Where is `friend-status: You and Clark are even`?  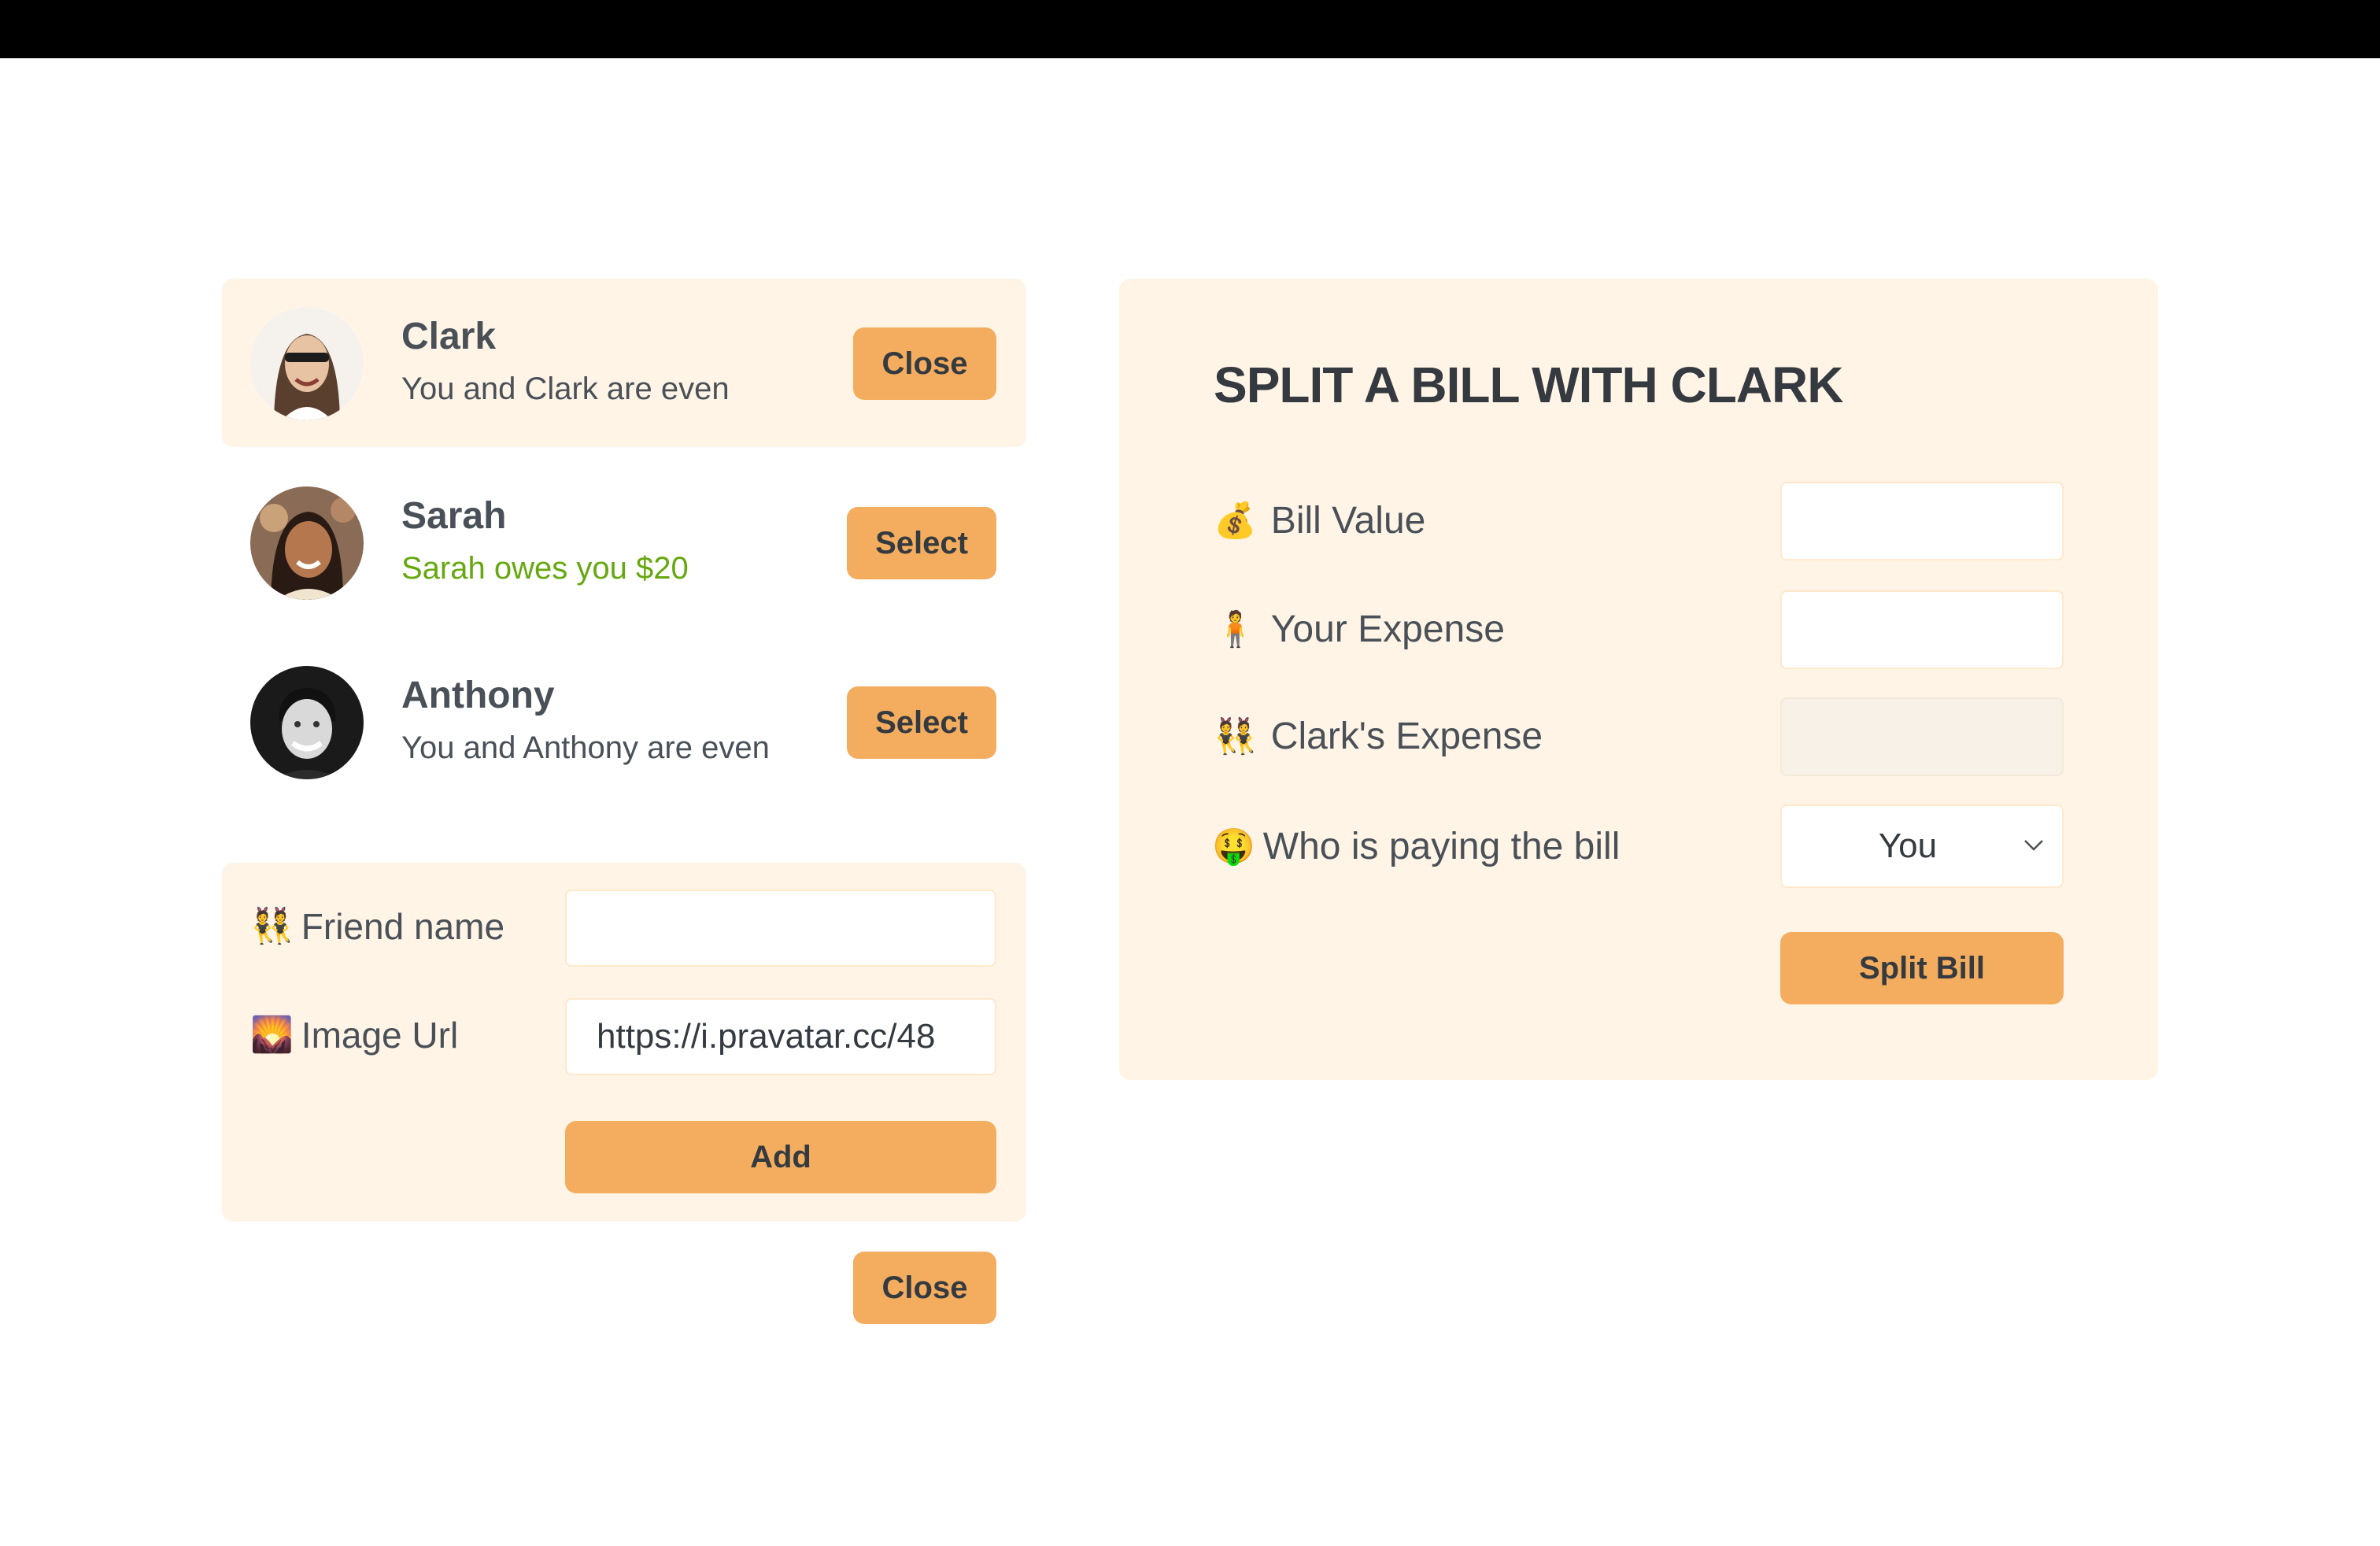 friend-status: You and Clark are even is located at coordinates (565, 389).